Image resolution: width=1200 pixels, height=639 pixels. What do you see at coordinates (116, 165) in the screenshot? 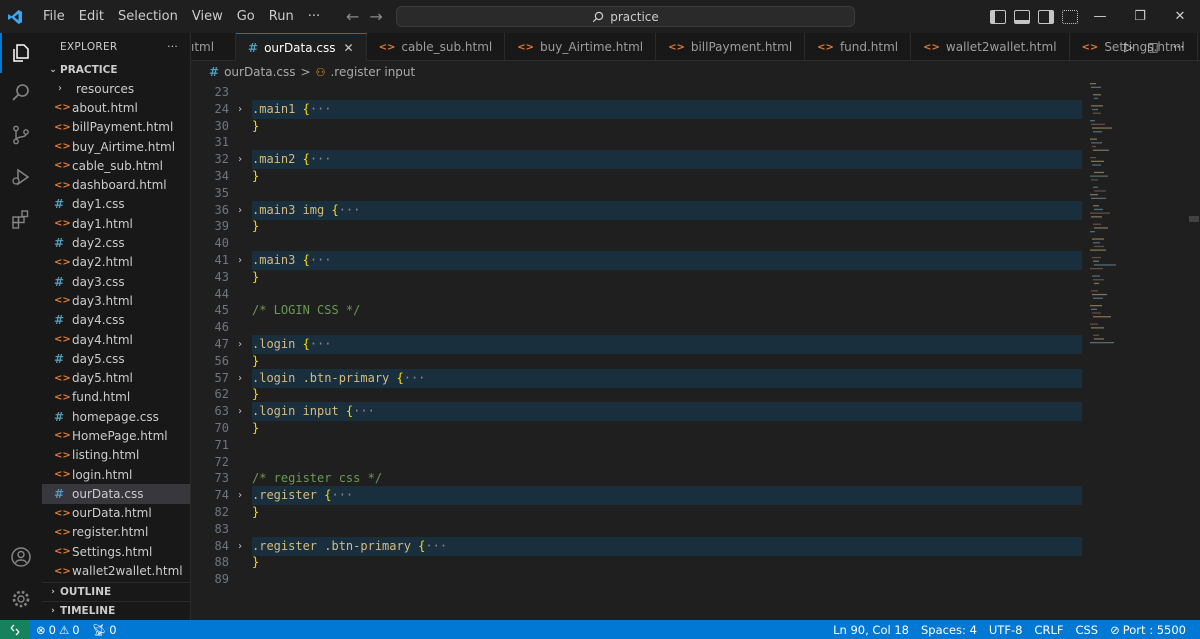
I see `file-item: <> cable_sub.html` at bounding box center [116, 165].